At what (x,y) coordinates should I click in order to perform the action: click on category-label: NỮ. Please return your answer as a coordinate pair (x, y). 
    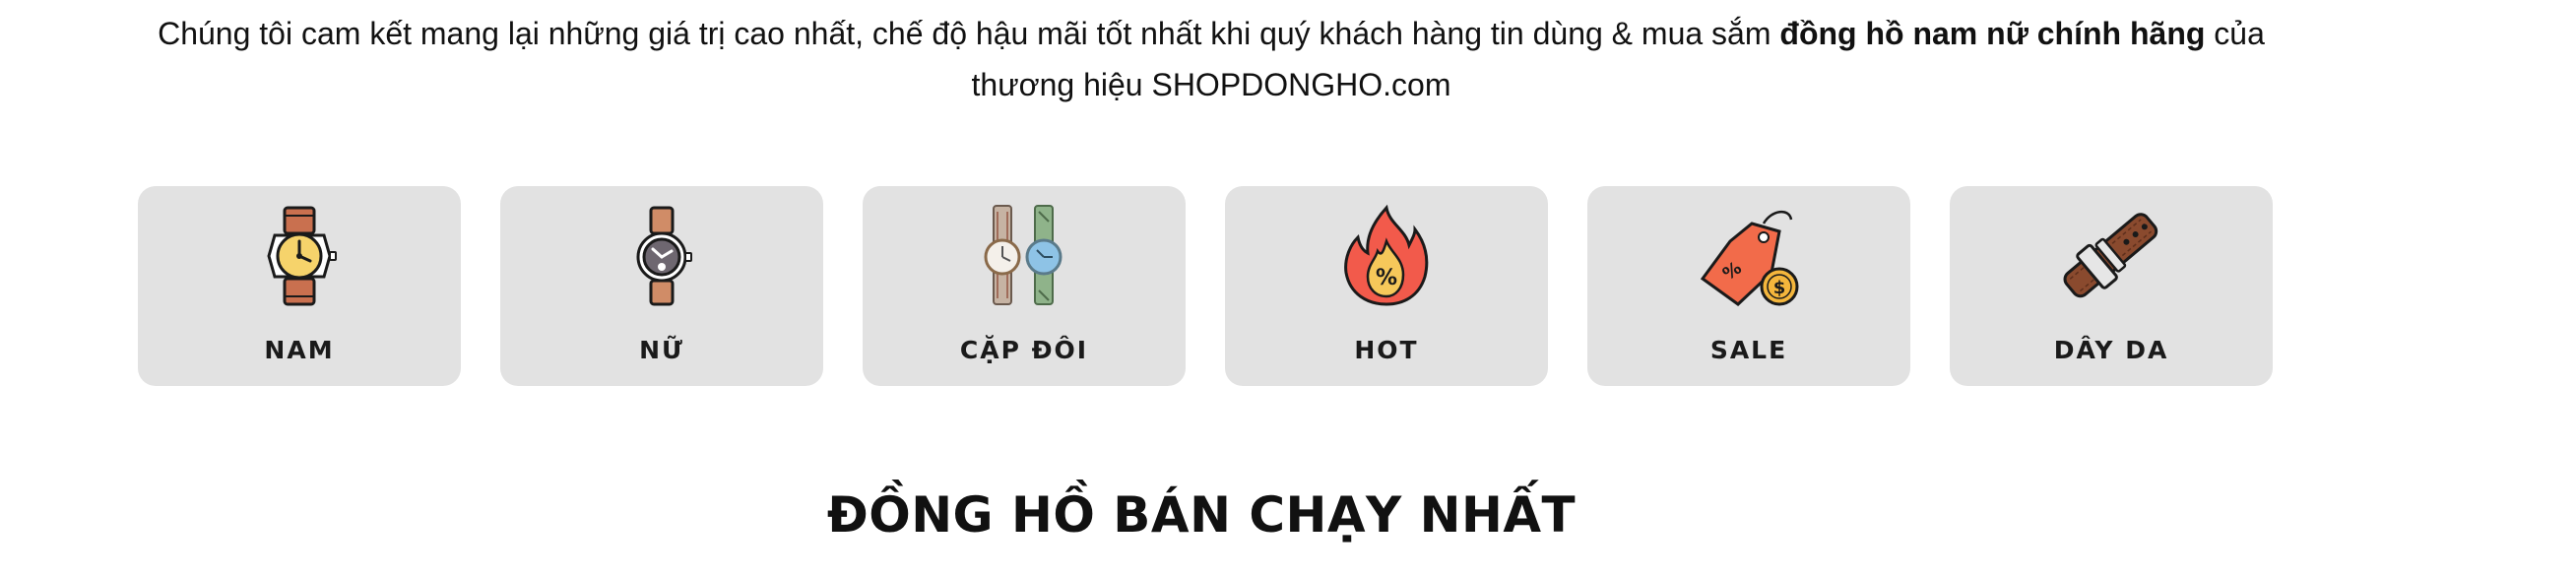
    Looking at the image, I should click on (661, 350).